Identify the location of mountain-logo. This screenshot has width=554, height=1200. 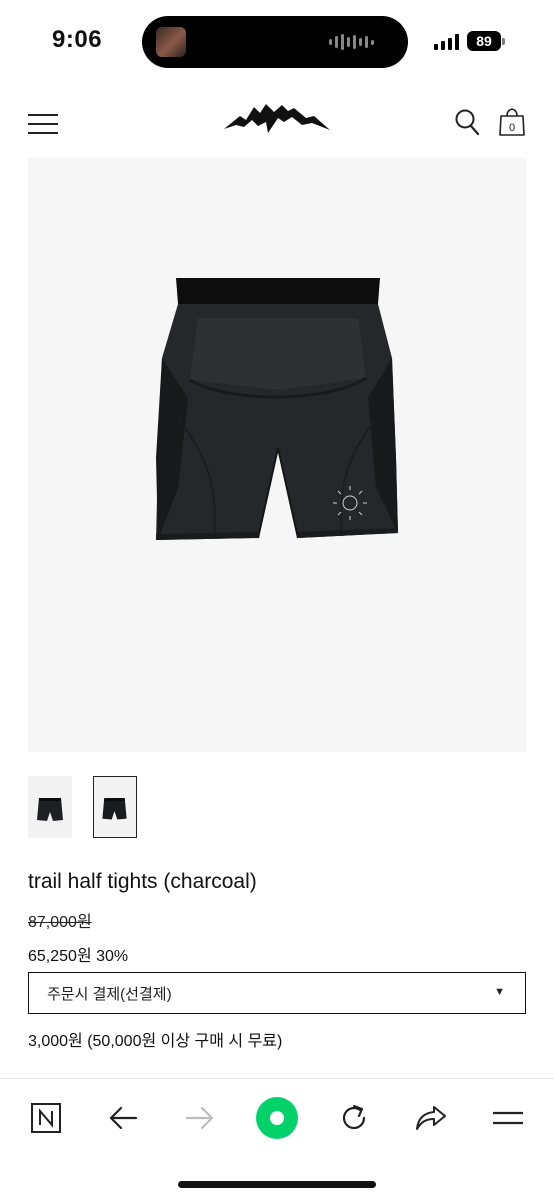
(277, 116).